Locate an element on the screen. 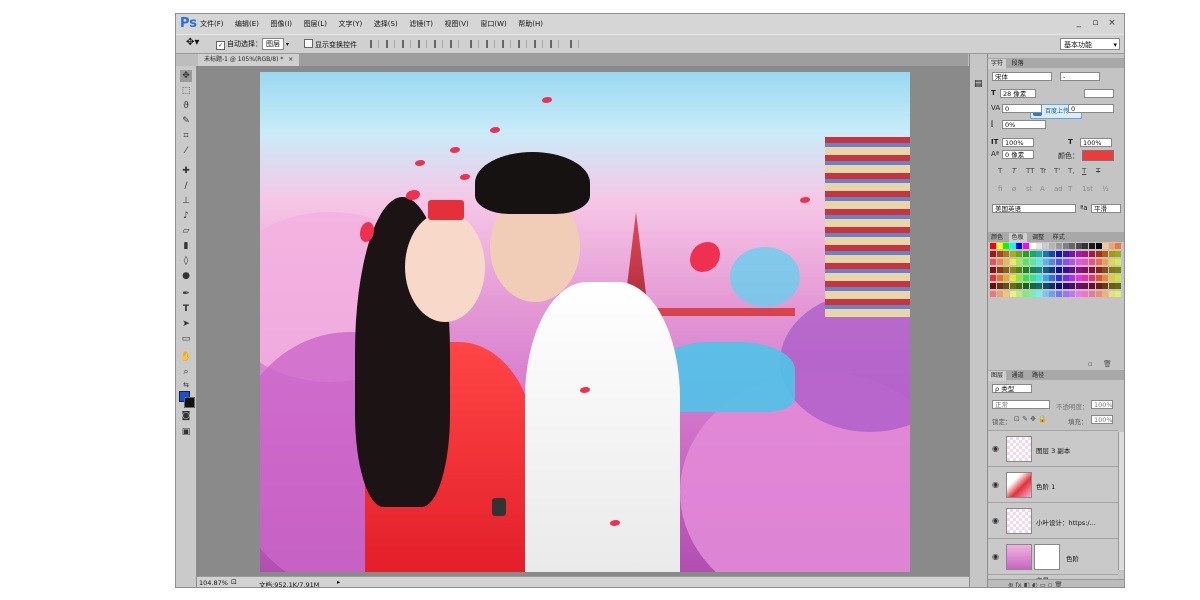 The height and width of the screenshot is (600, 1200). lasso-tool-icon: ϑ is located at coordinates (186, 106).